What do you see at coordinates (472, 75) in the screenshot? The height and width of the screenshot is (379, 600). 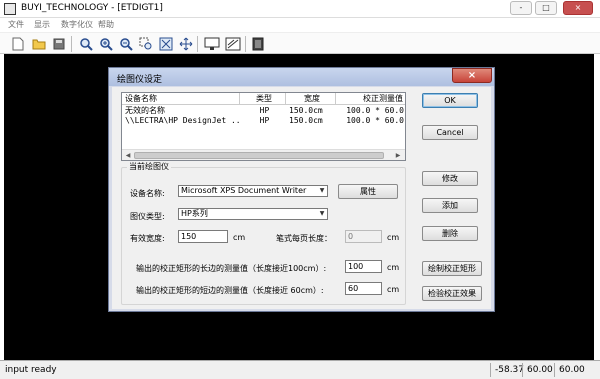 I see `dialog-close-button: ×` at bounding box center [472, 75].